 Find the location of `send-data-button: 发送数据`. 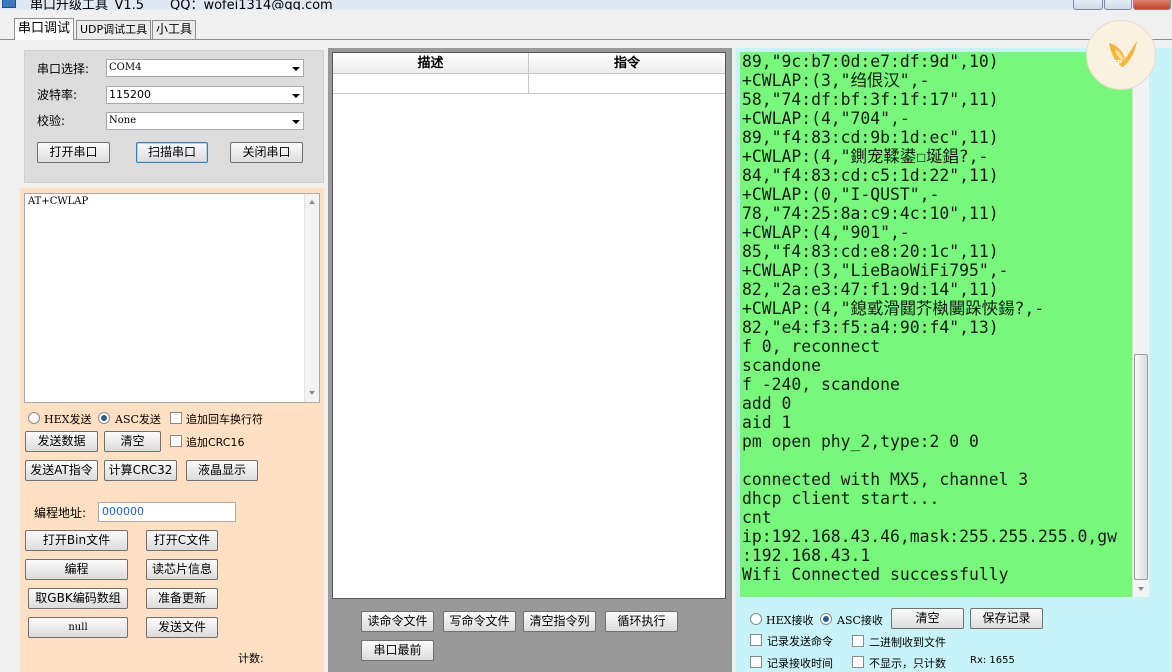

send-data-button: 发送数据 is located at coordinates (61, 441).